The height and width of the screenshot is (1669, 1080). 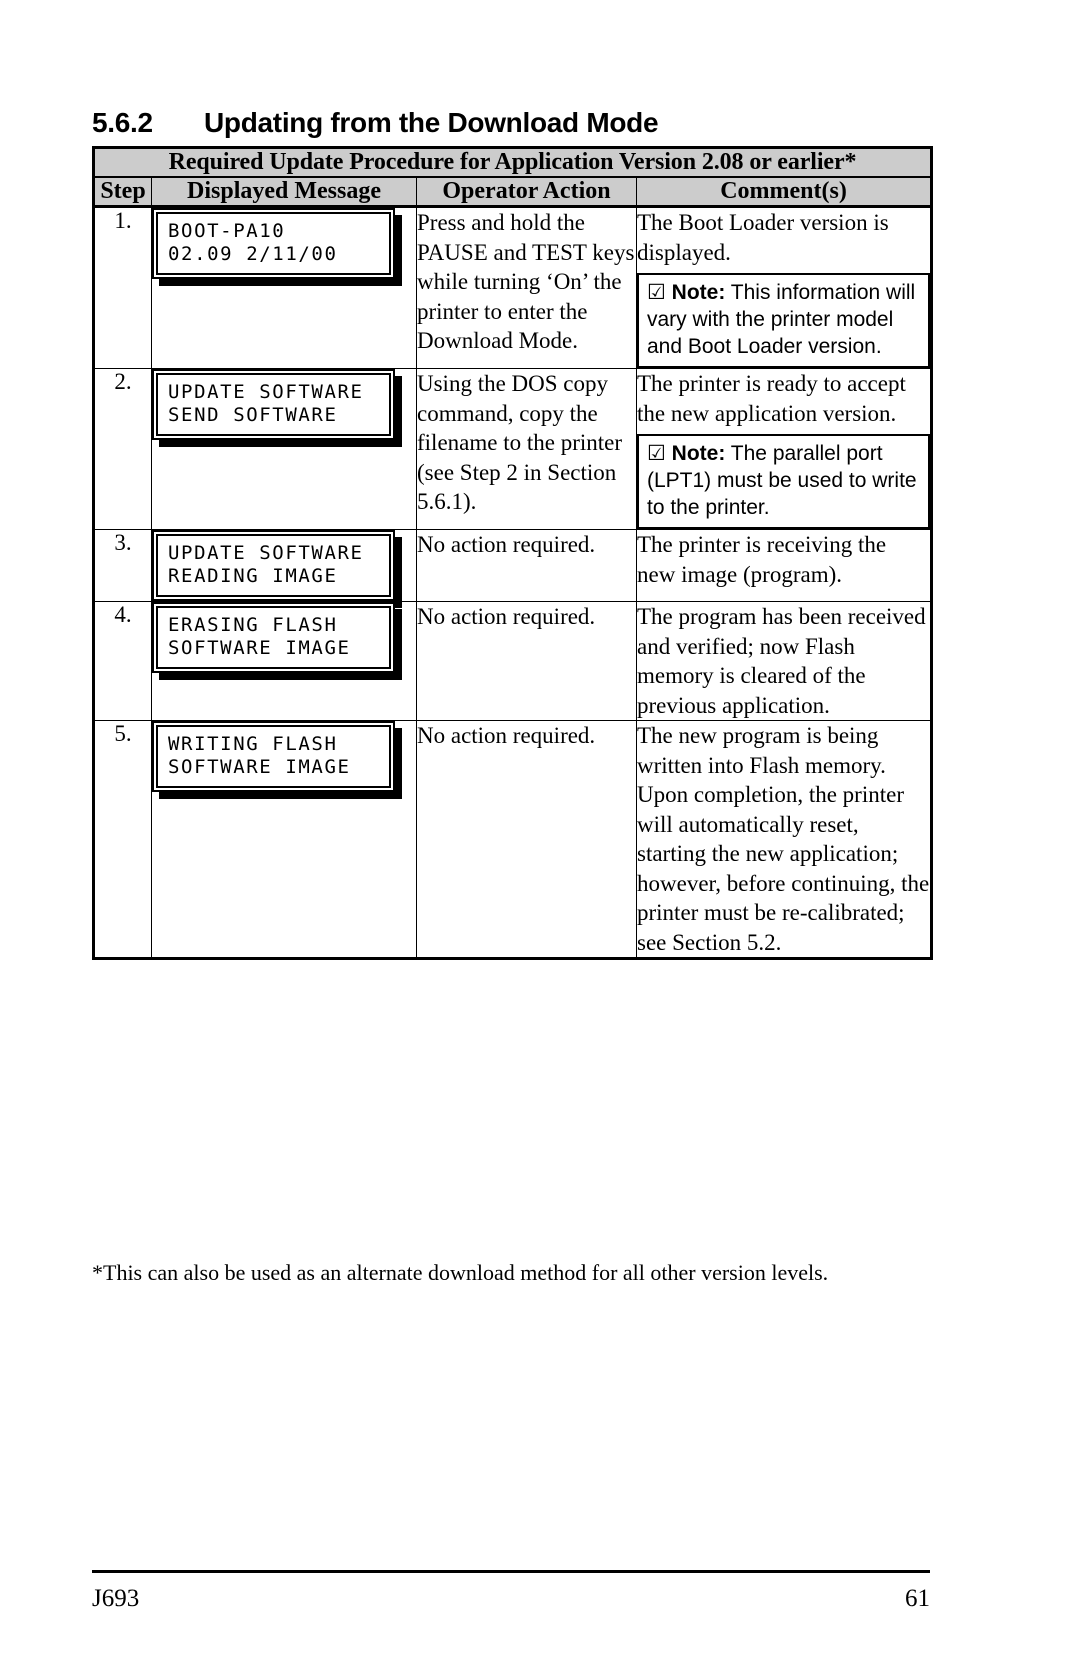 I want to click on step-number: 2., so click(x=122, y=449).